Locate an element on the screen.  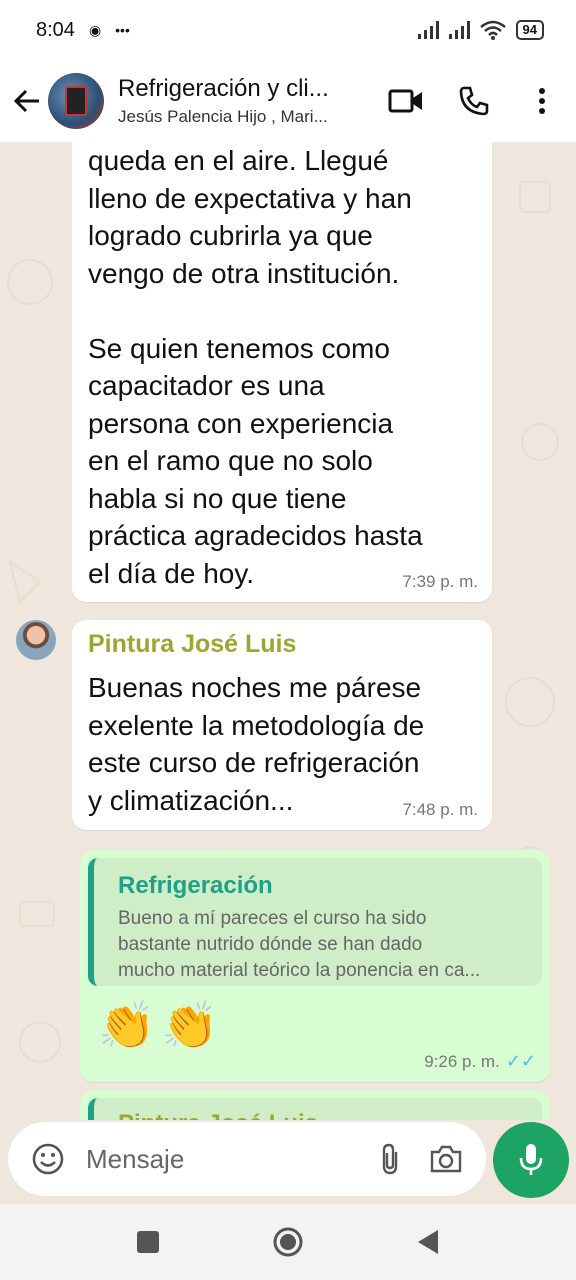
avatar-image-icon is located at coordinates (76, 101).